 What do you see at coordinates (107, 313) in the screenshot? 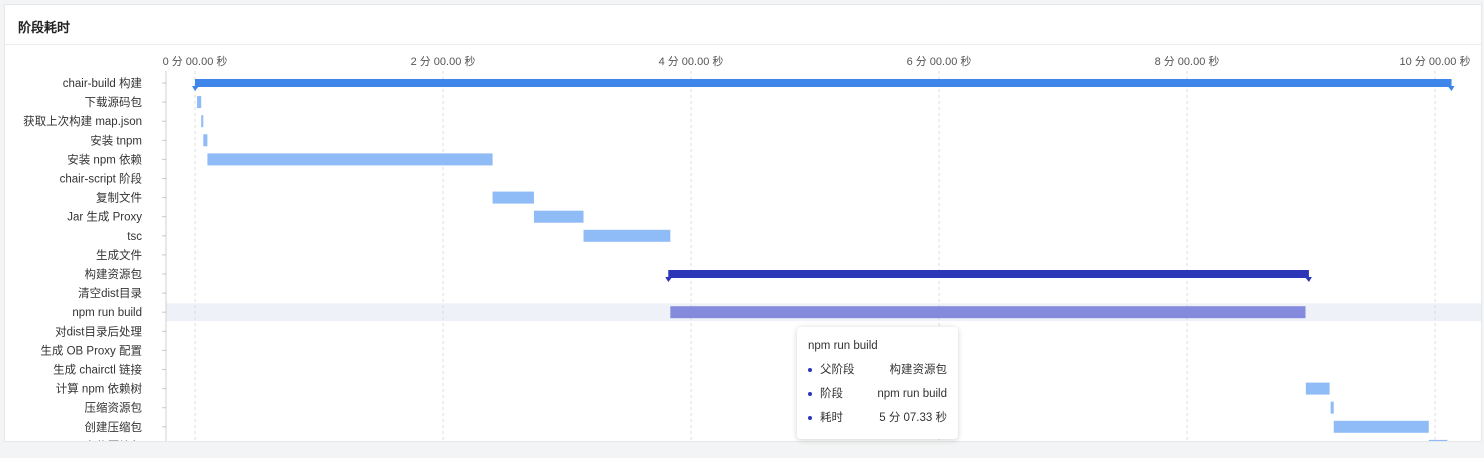
I see `row-label: npm run build` at bounding box center [107, 313].